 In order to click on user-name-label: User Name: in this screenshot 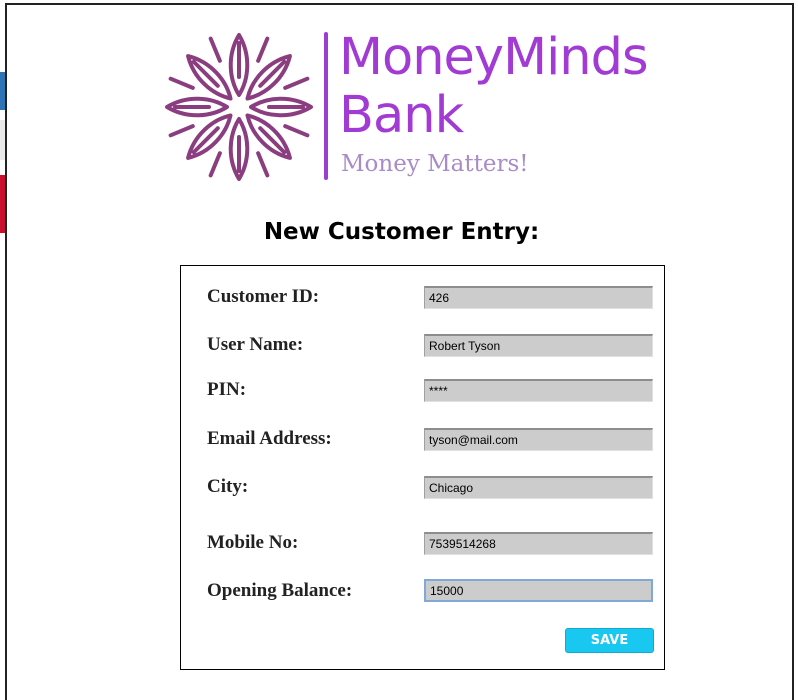, I will do `click(255, 344)`.